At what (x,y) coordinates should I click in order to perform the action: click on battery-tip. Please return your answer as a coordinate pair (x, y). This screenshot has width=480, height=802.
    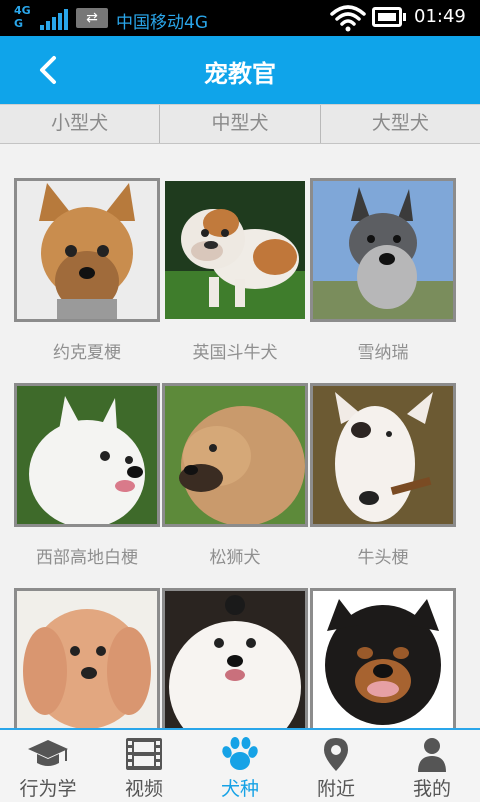
    Looking at the image, I should click on (404, 17).